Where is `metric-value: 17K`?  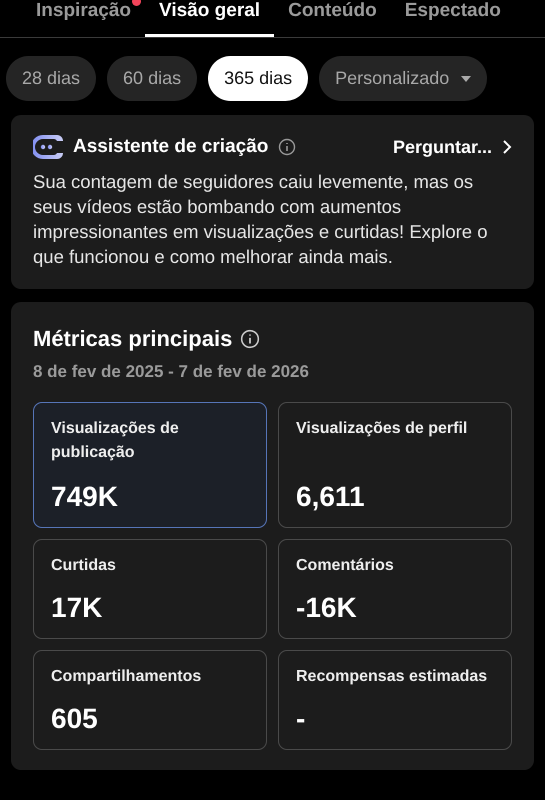
metric-value: 17K is located at coordinates (77, 608).